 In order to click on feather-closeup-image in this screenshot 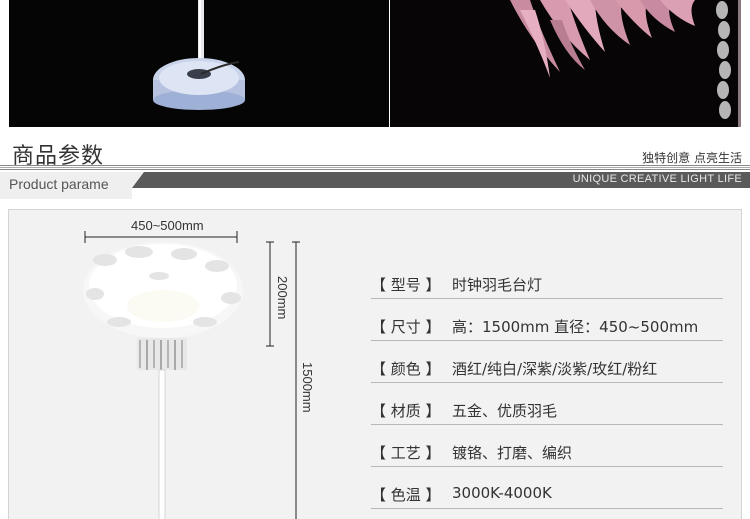, I will do `click(565, 63)`.